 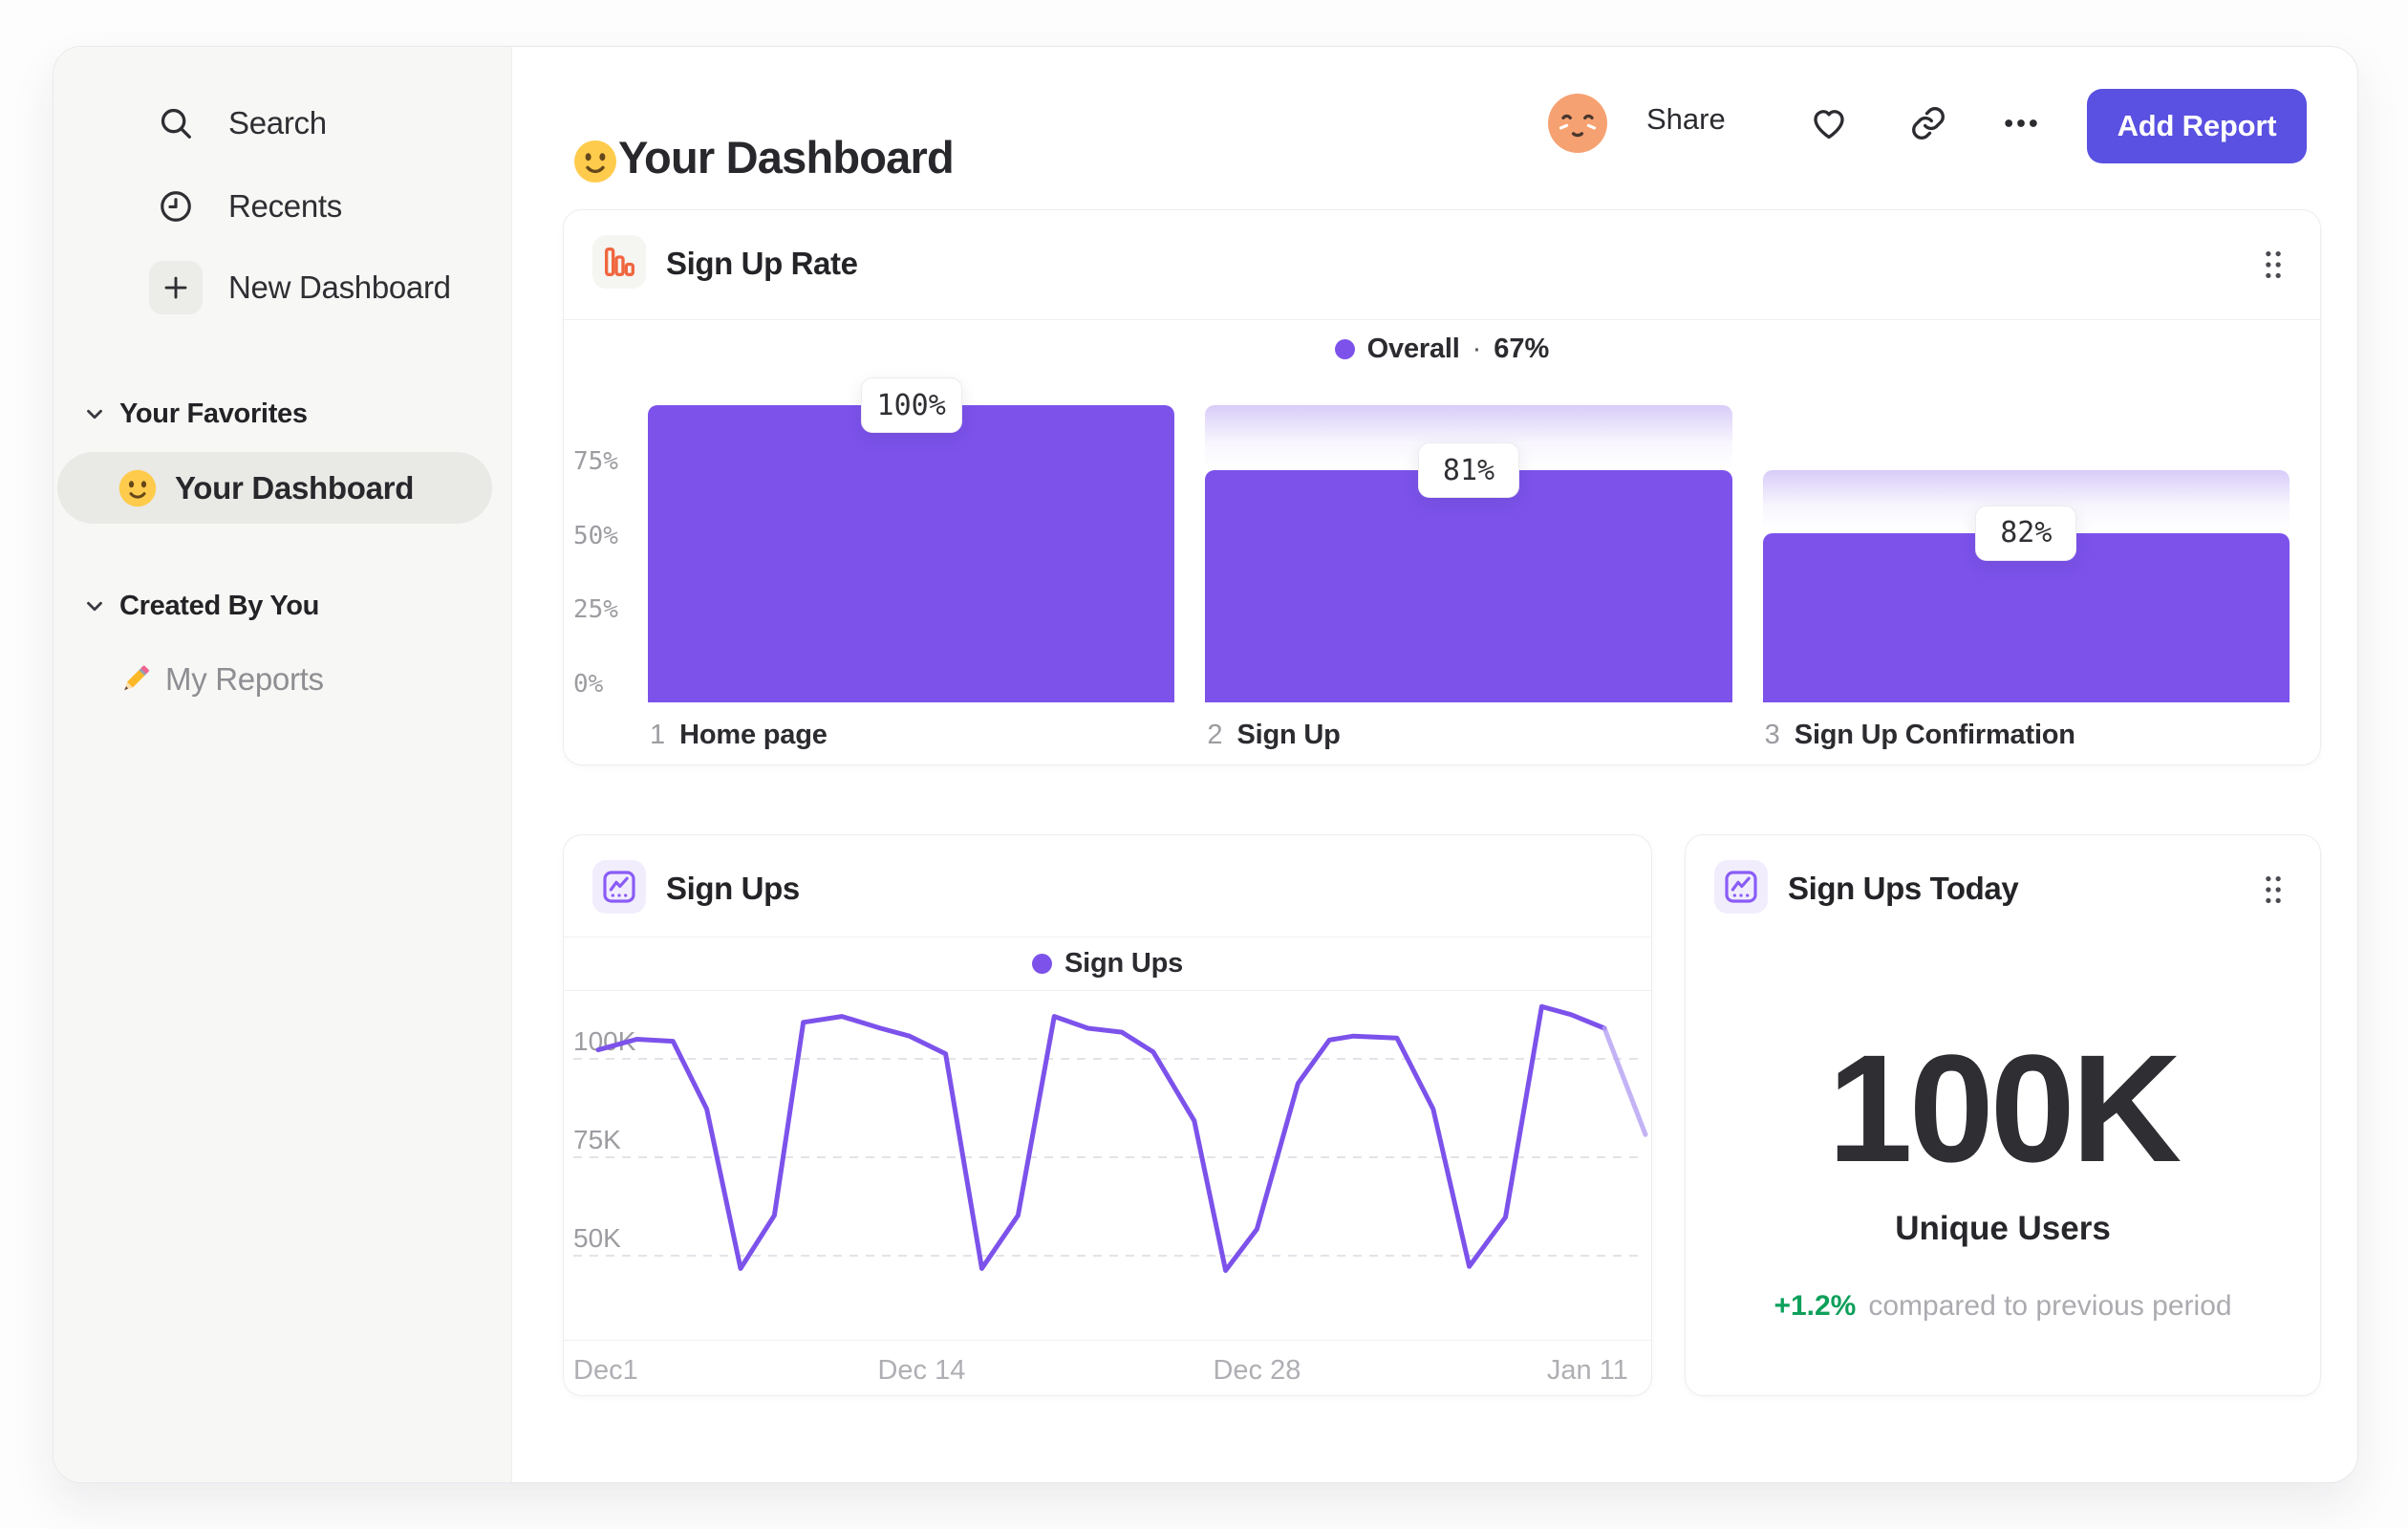 I want to click on pencil-emoji, so click(x=135, y=679).